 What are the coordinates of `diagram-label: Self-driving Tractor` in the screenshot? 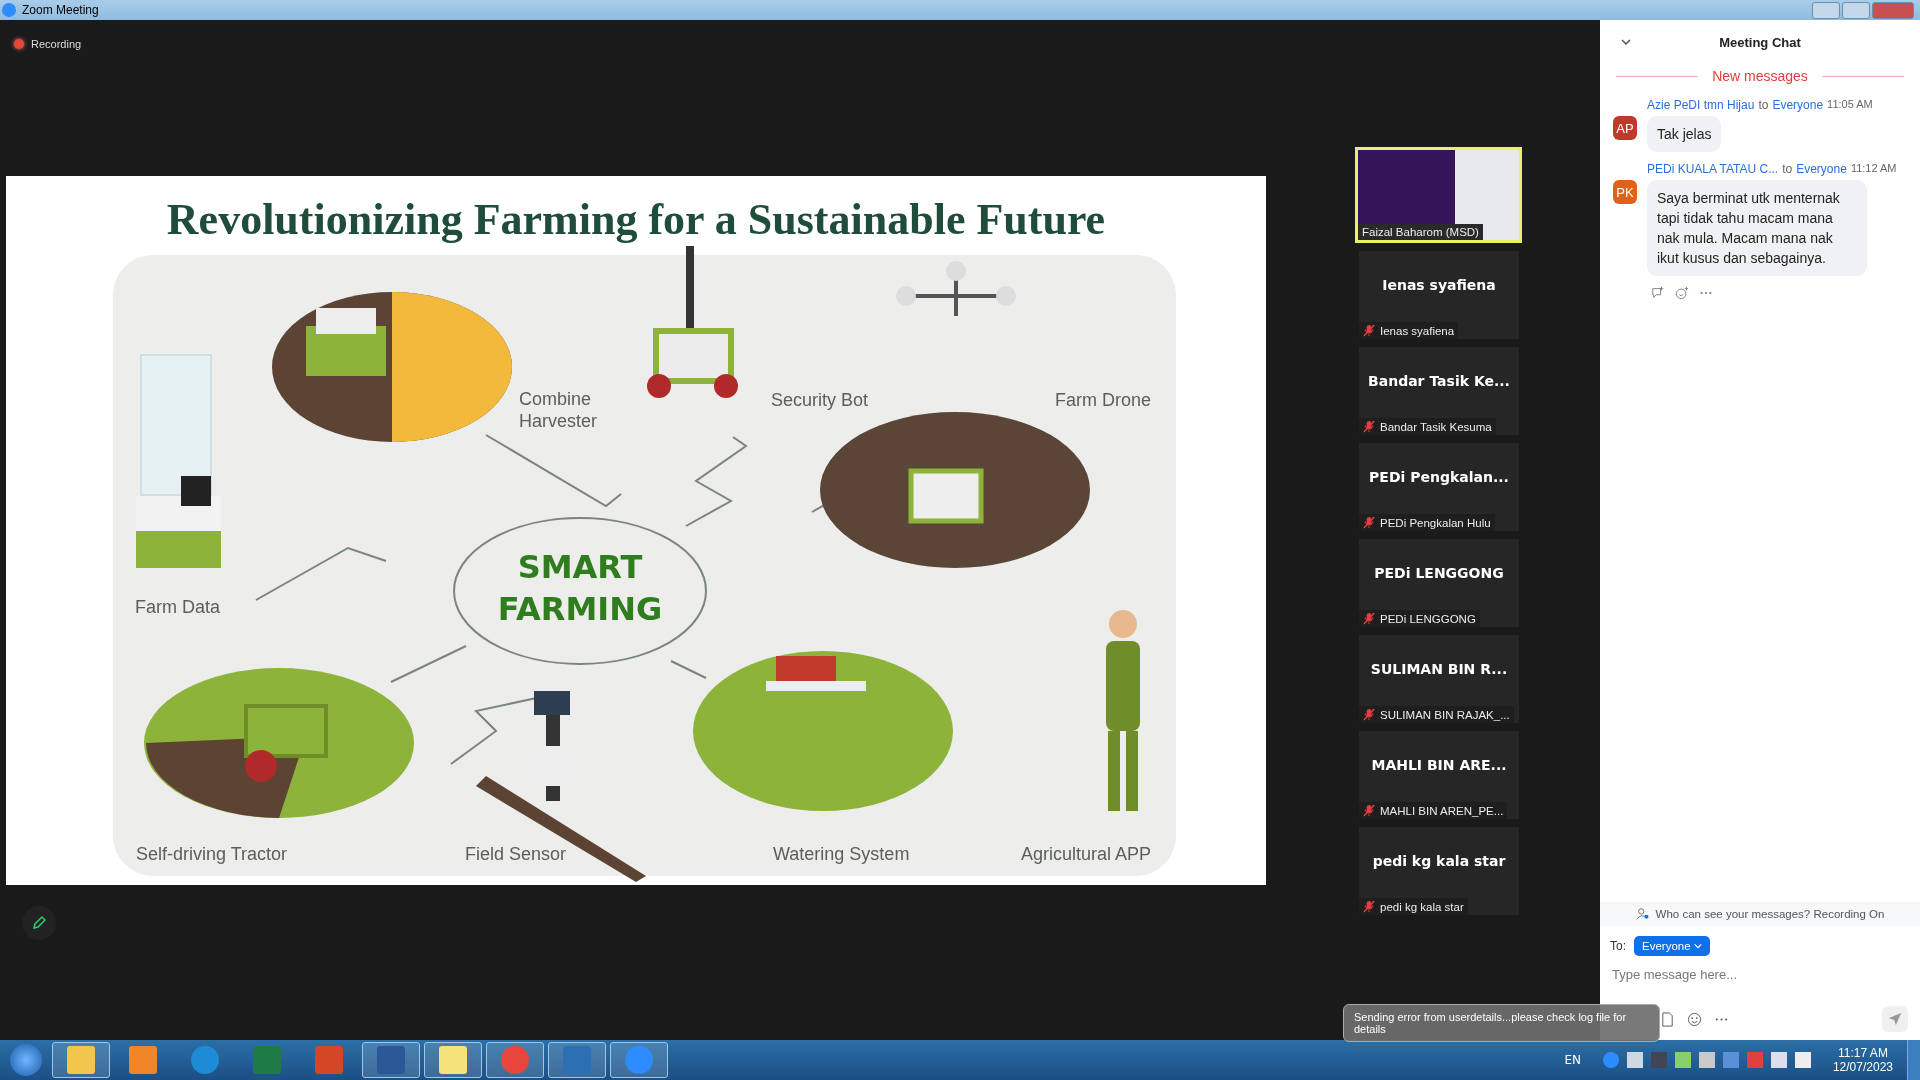 It's located at (212, 854).